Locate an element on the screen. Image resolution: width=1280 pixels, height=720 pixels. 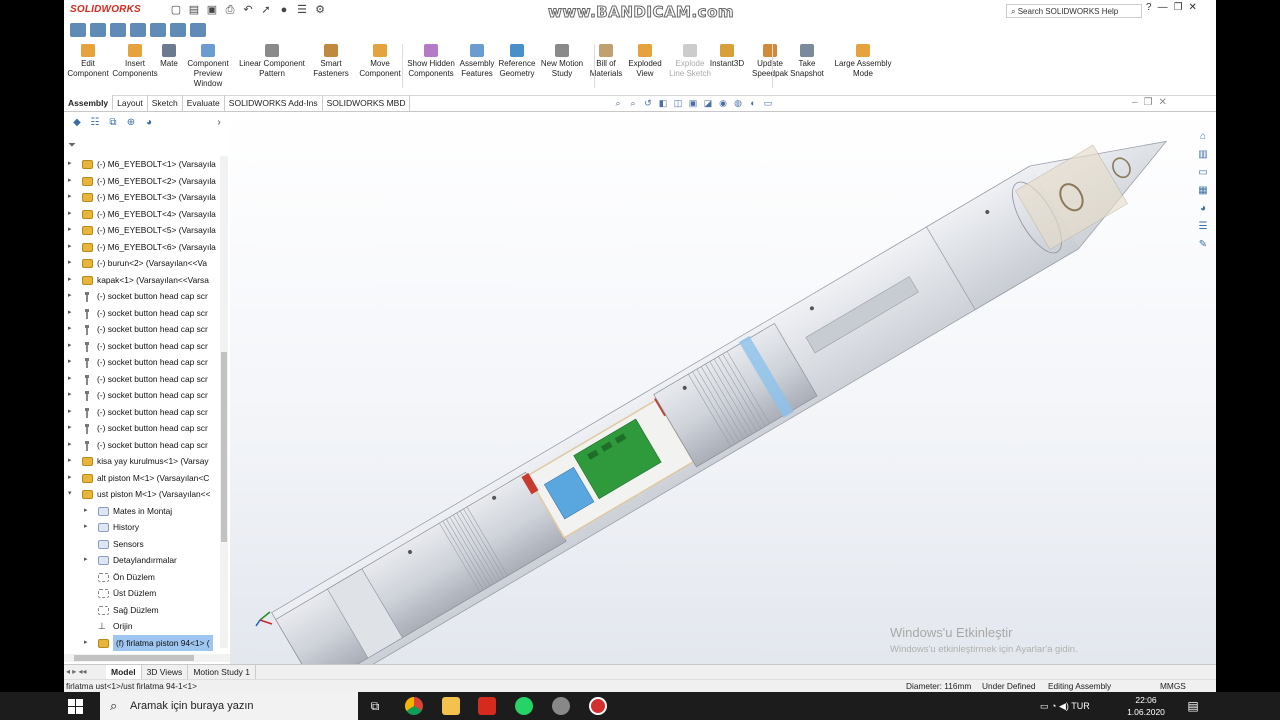
scroll-thumb is located at coordinates (224, 447).